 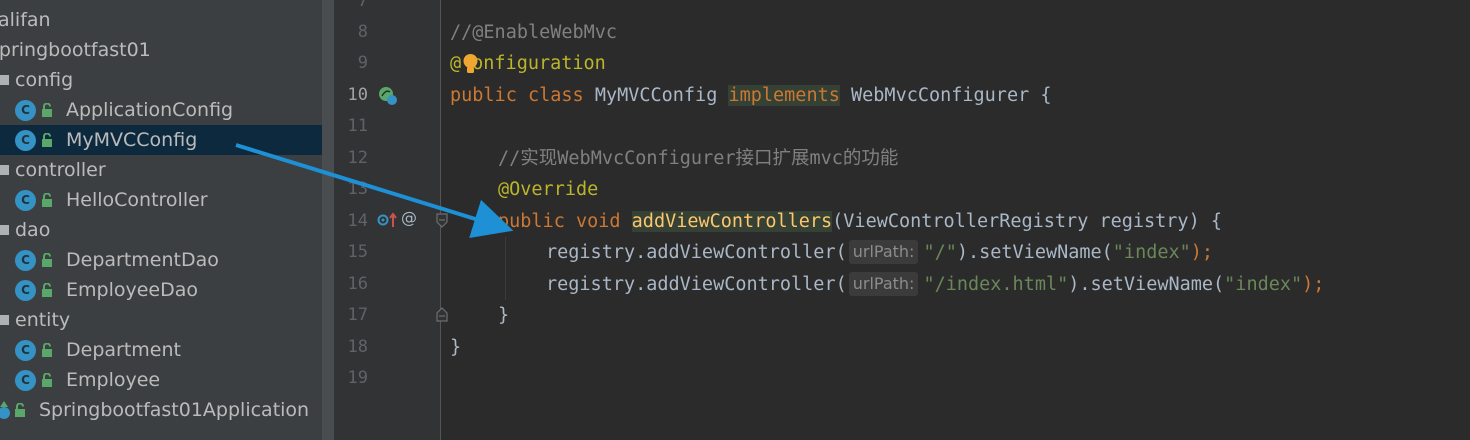 I want to click on annotation-arrow, so click(x=374, y=191).